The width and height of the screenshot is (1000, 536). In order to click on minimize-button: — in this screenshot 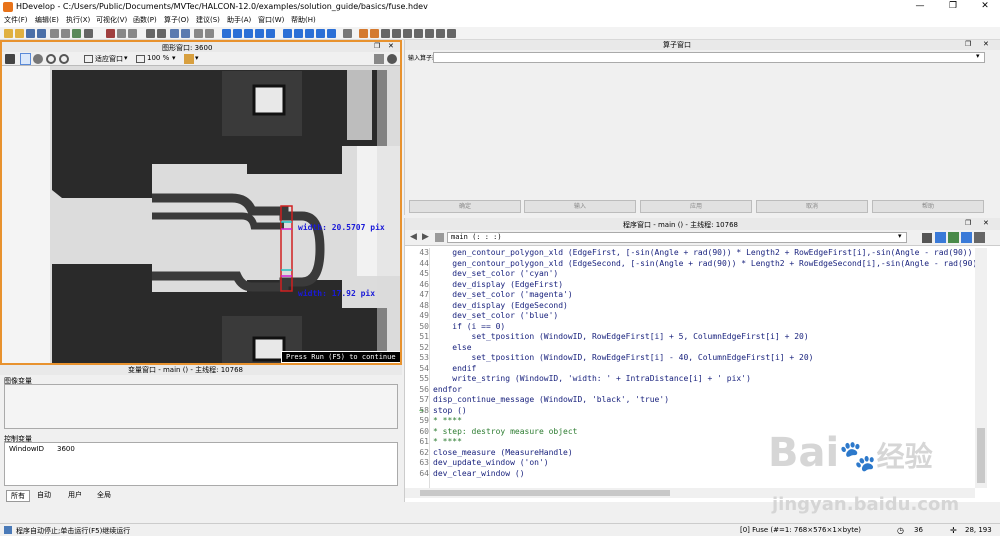, I will do `click(920, 7)`.